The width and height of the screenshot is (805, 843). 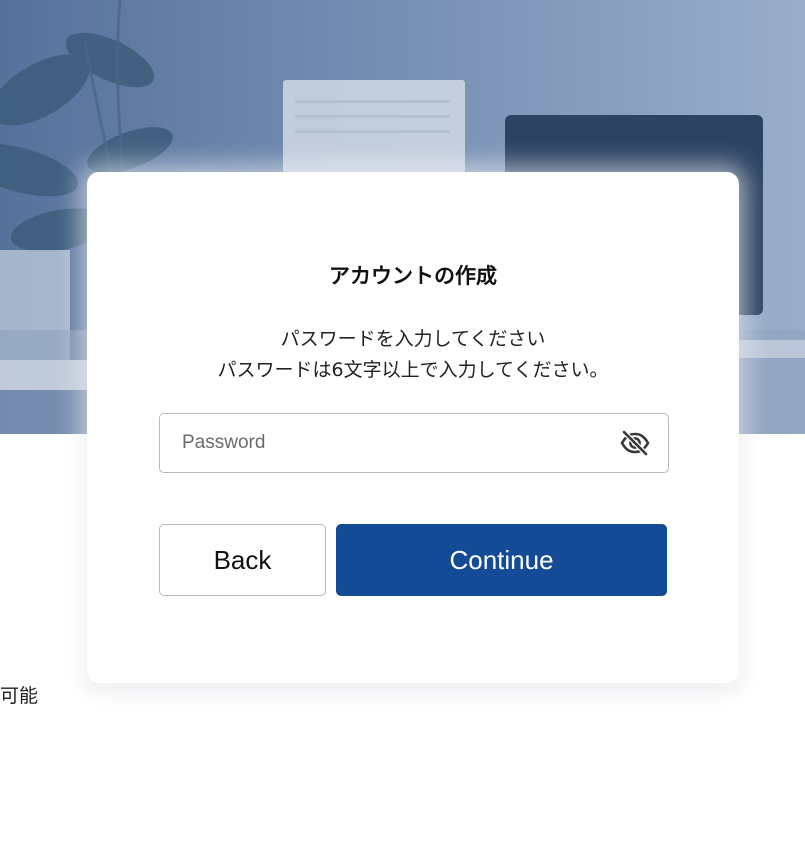 What do you see at coordinates (501, 560) in the screenshot?
I see `continue-button: Continue` at bounding box center [501, 560].